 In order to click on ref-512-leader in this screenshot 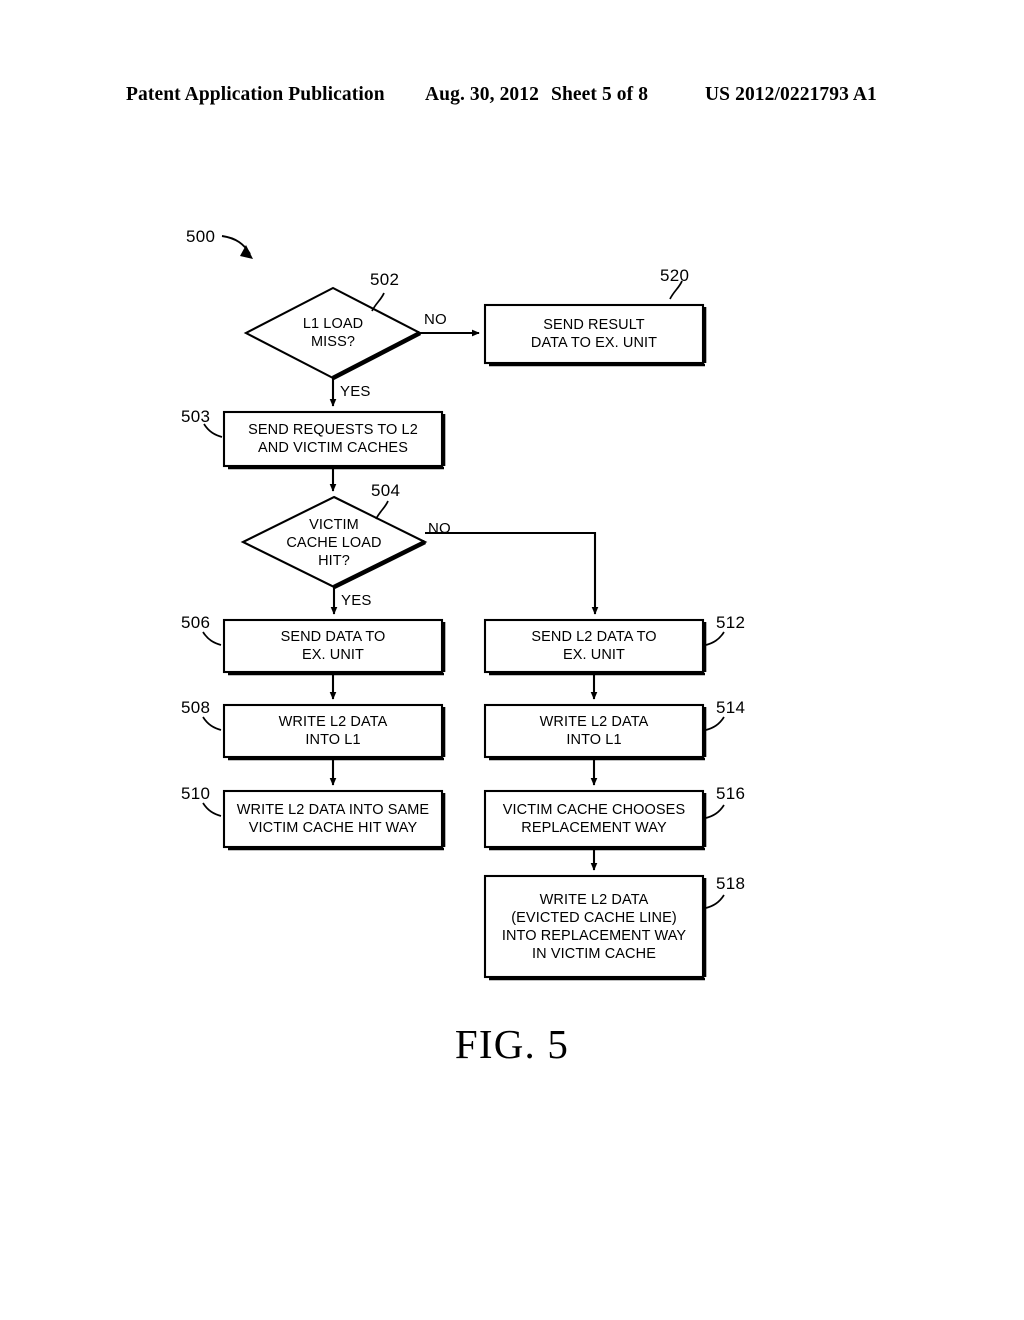, I will do `click(715, 638)`.